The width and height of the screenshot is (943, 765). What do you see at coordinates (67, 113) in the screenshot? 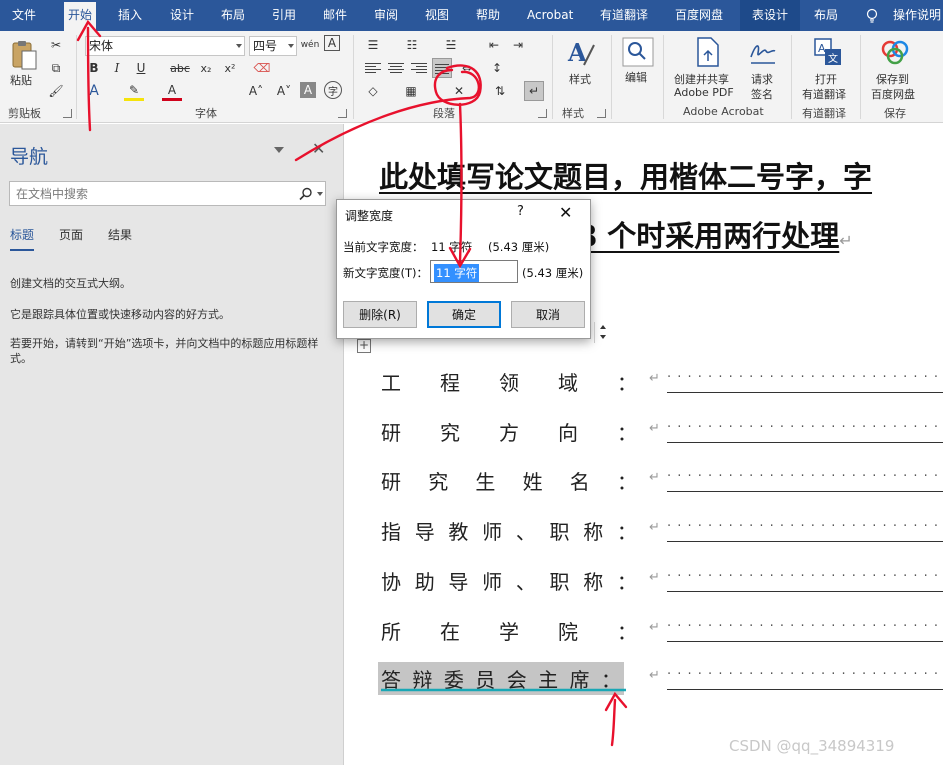
I see `clipboard-launcher-icon` at bounding box center [67, 113].